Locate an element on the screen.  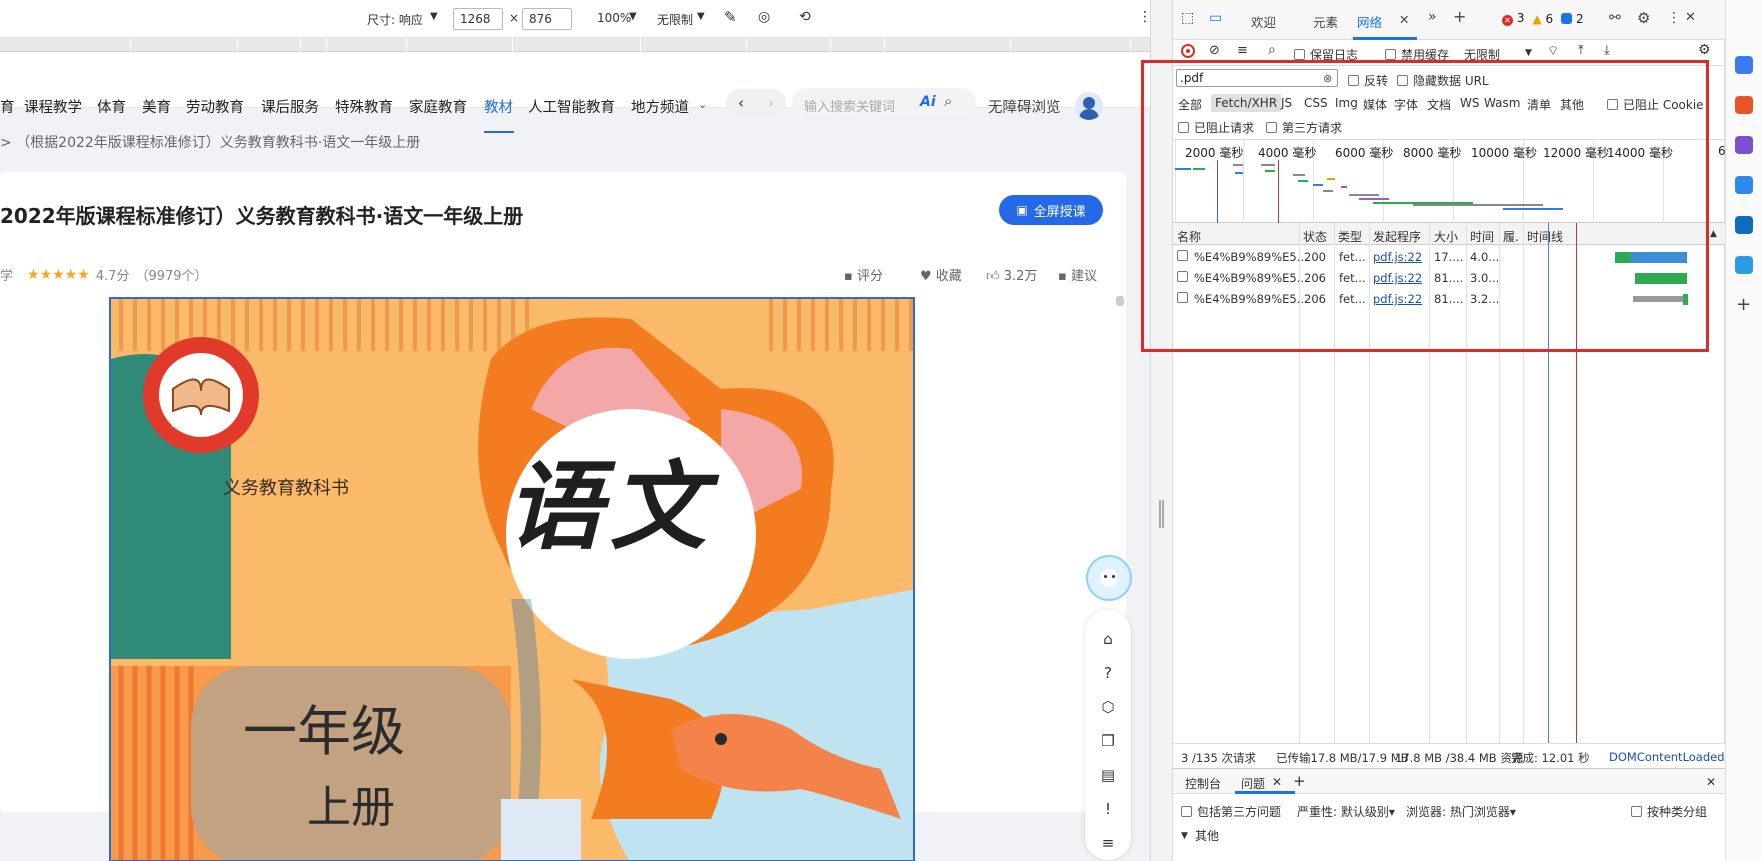
filter-icon: ≡ is located at coordinates (1242, 50).